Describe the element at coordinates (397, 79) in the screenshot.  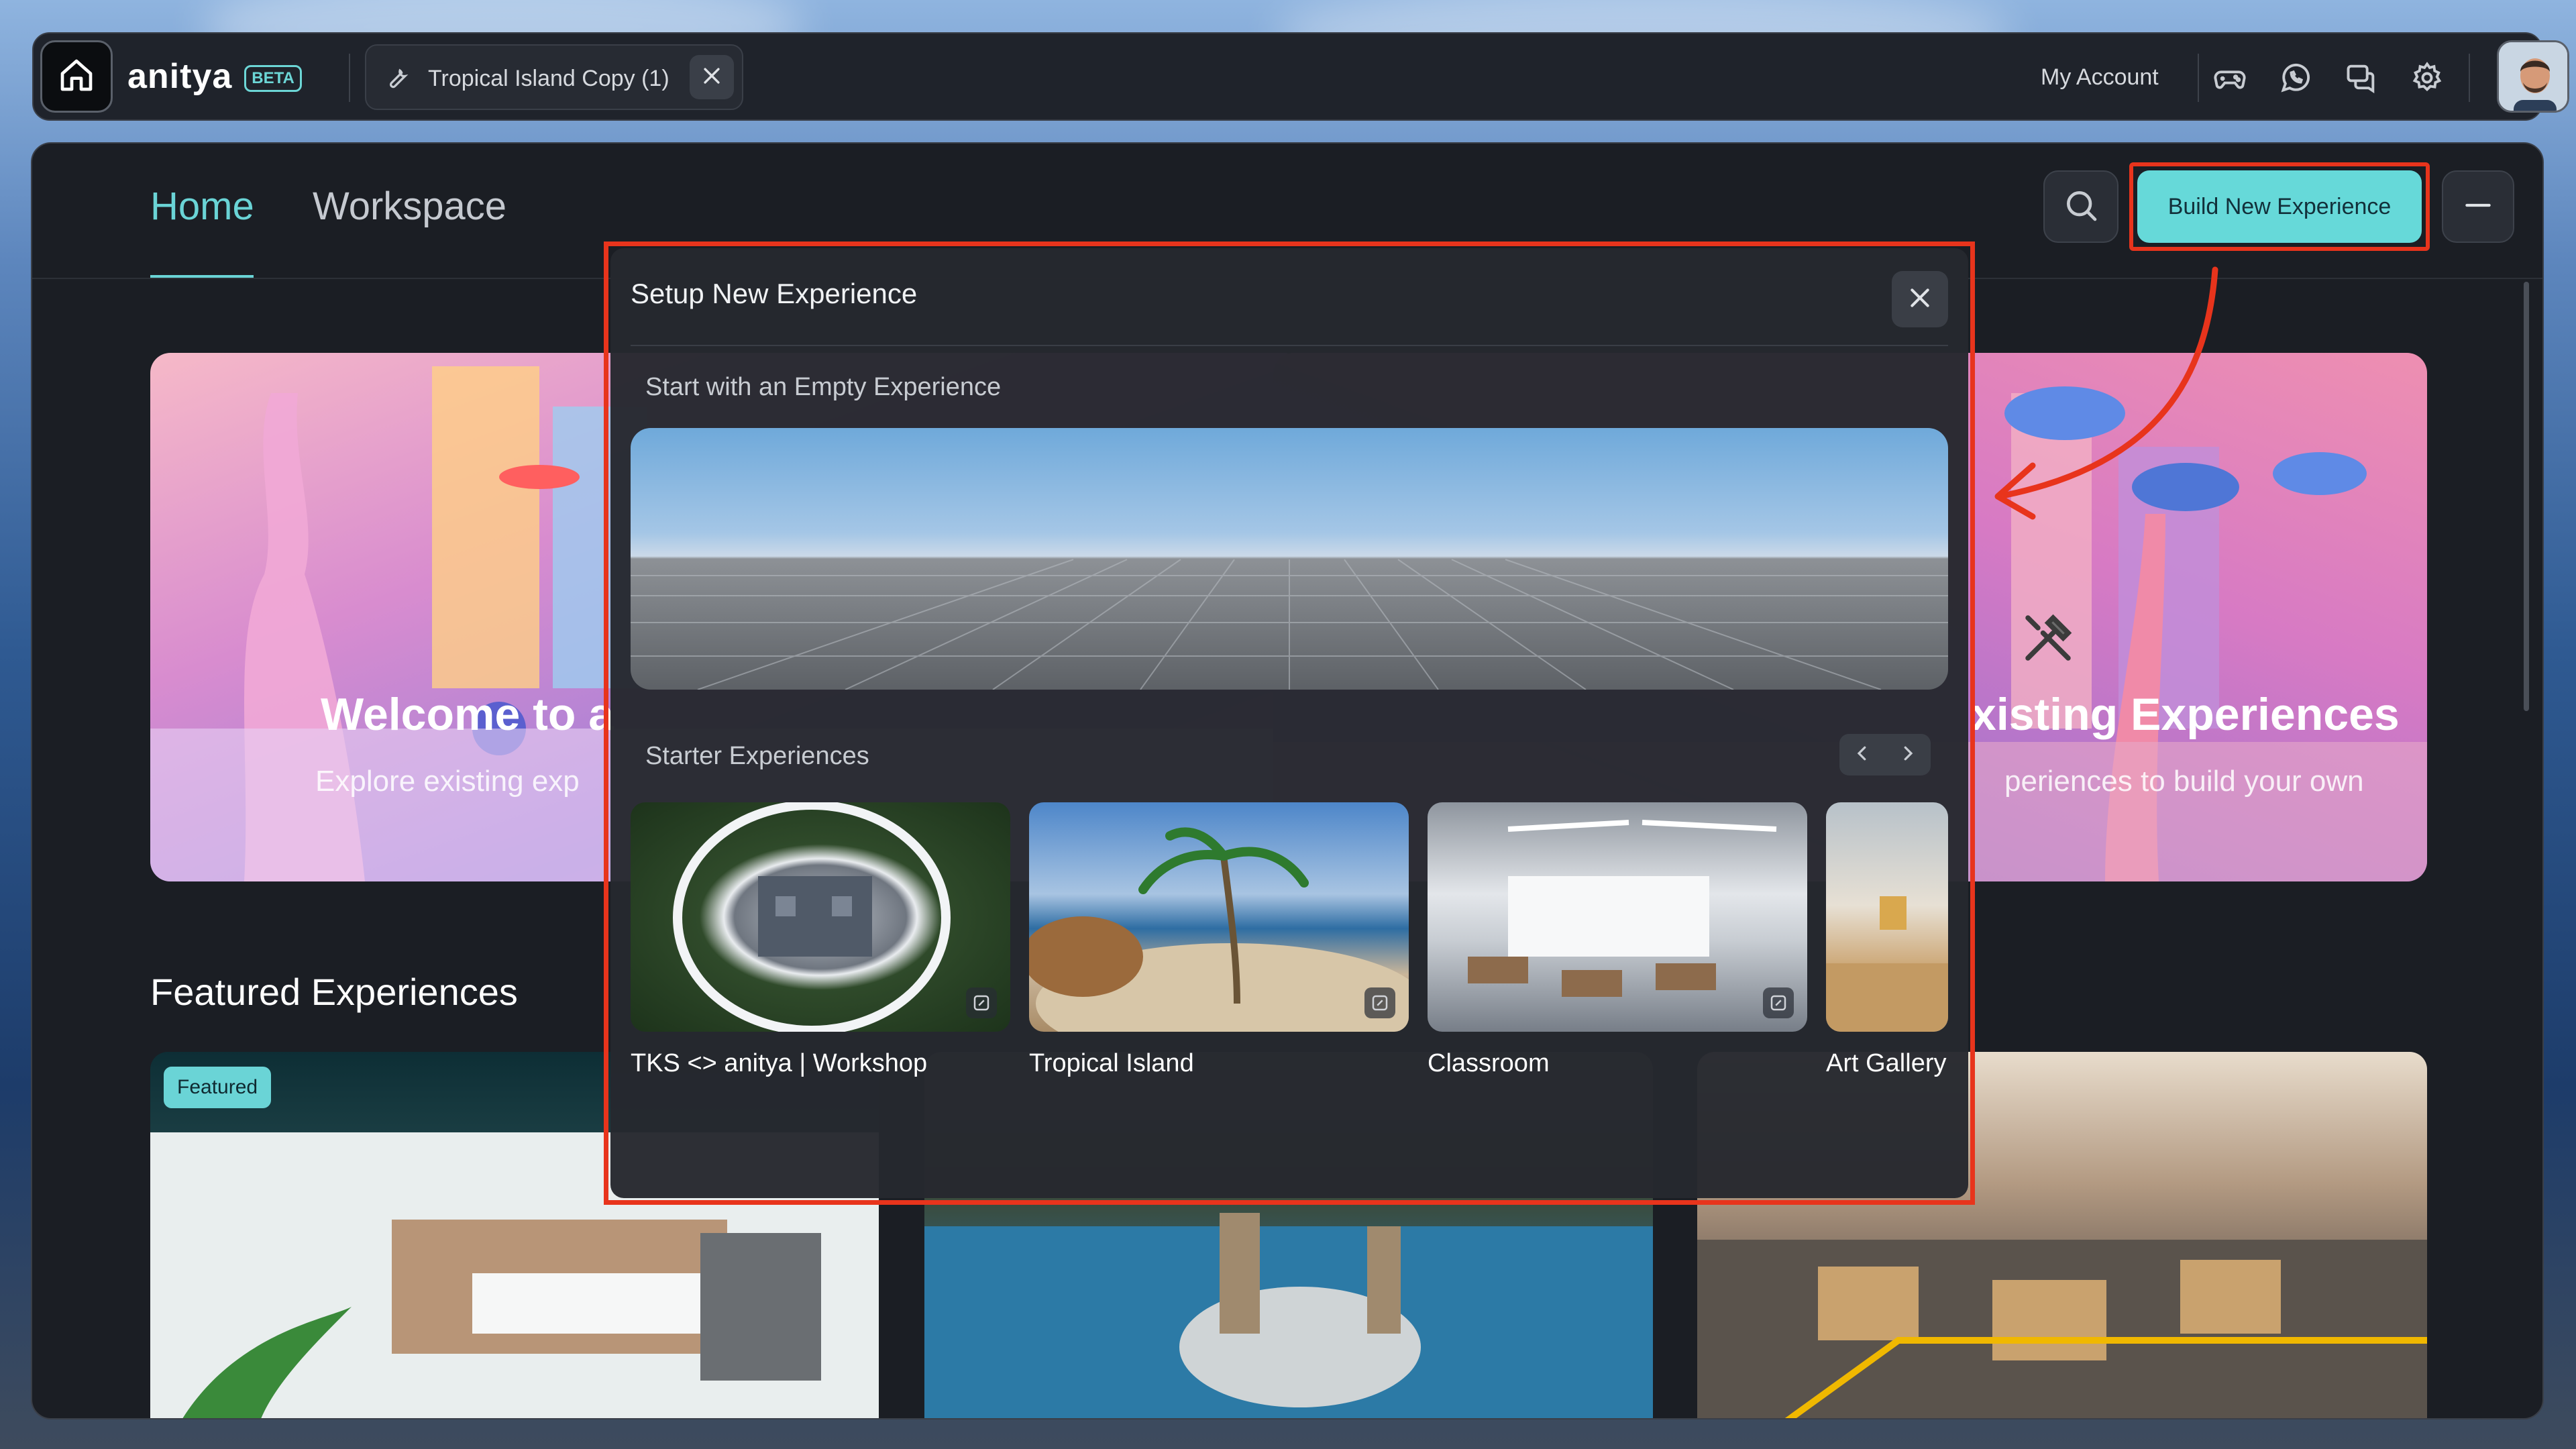
I see `wrench-icon` at that location.